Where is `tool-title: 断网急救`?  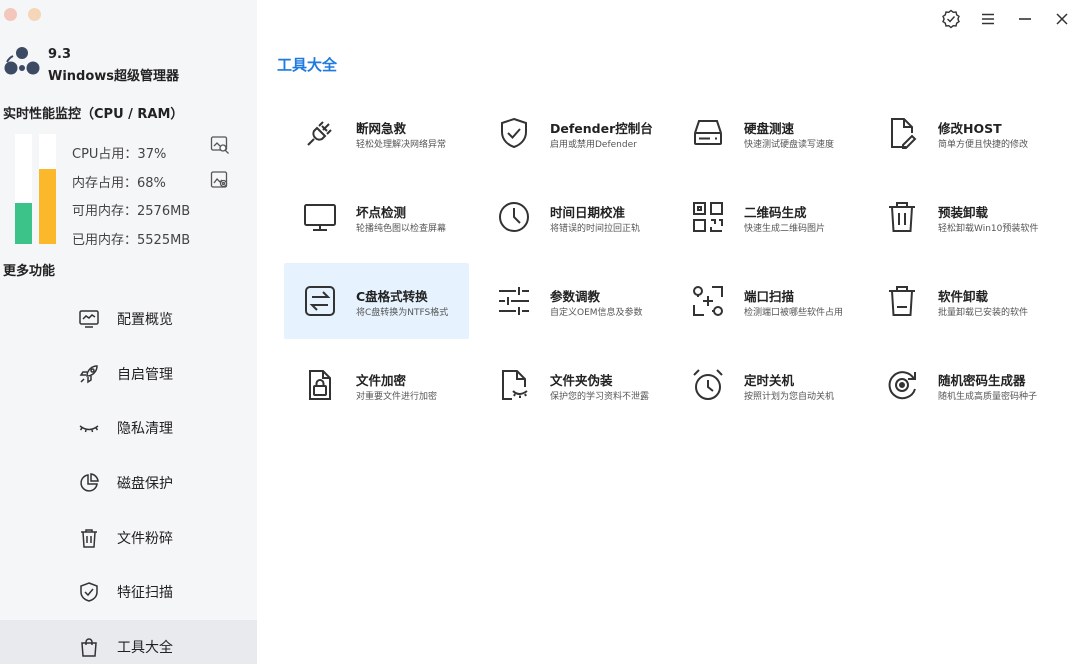 tool-title: 断网急救 is located at coordinates (381, 128).